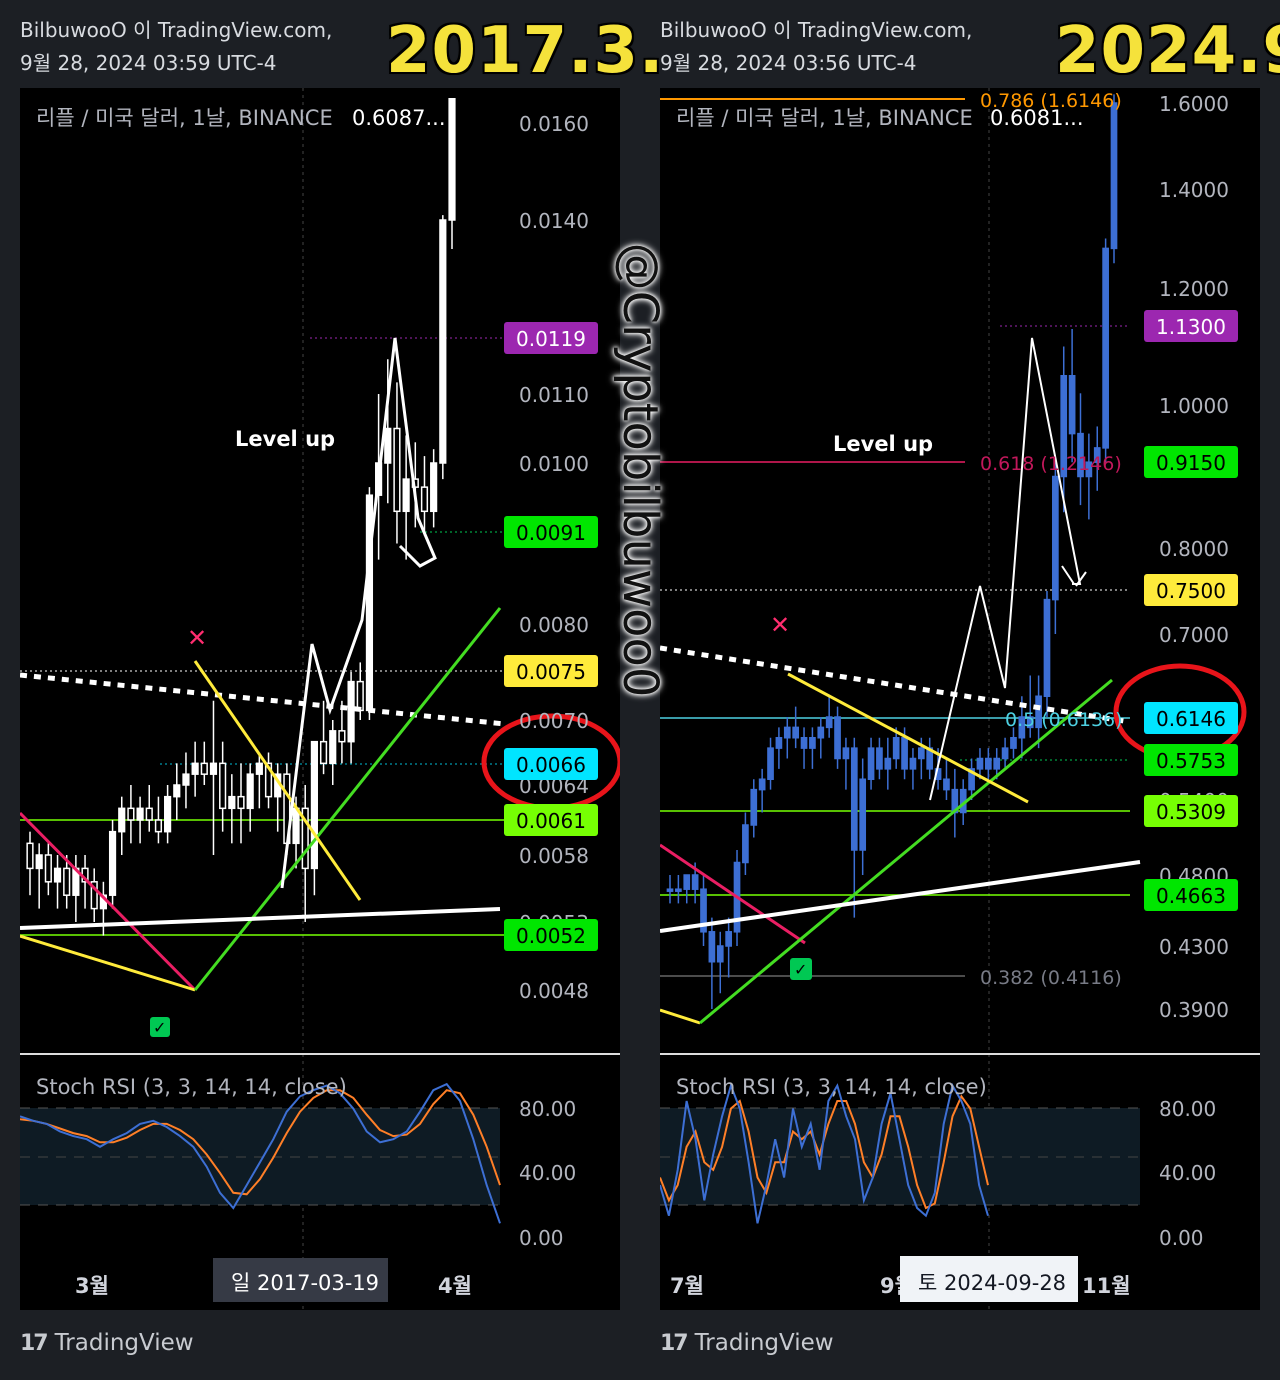 This screenshot has width=1280, height=1380. Describe the element at coordinates (260, 918) in the screenshot. I see `left-white-support` at that location.